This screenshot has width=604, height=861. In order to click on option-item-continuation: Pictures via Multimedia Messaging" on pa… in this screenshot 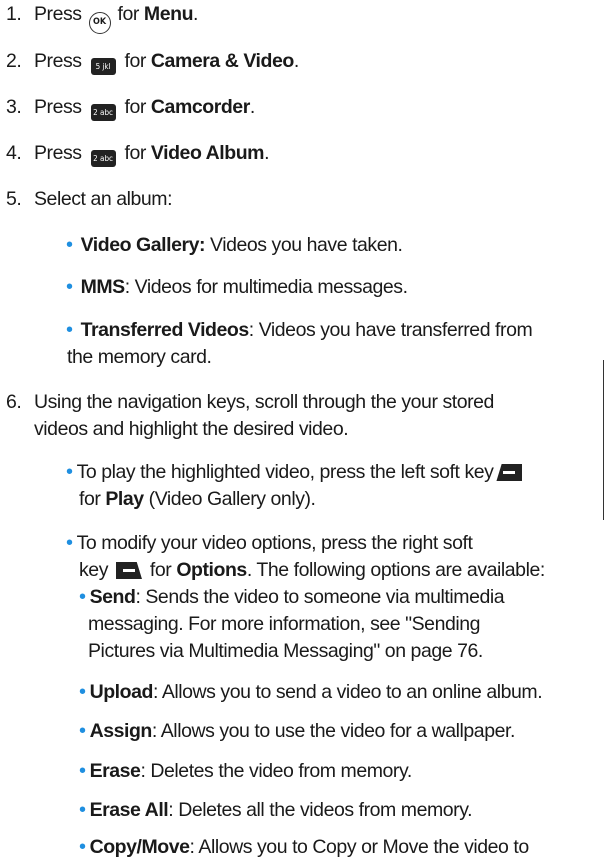, I will do `click(285, 651)`.